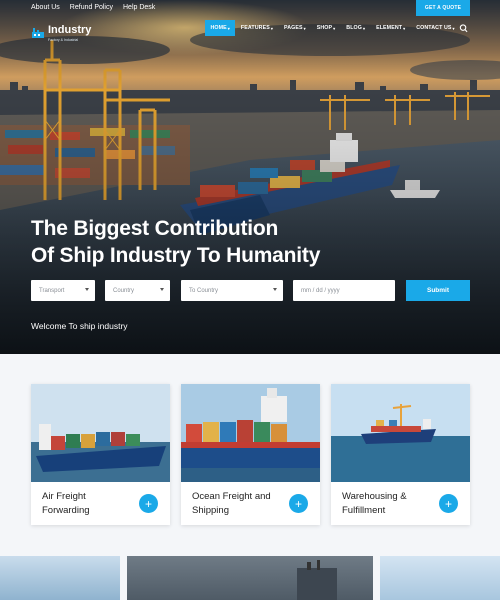 This screenshot has width=500, height=600. What do you see at coordinates (64, 496) in the screenshot?
I see `service-title-line1: Air Freight` at bounding box center [64, 496].